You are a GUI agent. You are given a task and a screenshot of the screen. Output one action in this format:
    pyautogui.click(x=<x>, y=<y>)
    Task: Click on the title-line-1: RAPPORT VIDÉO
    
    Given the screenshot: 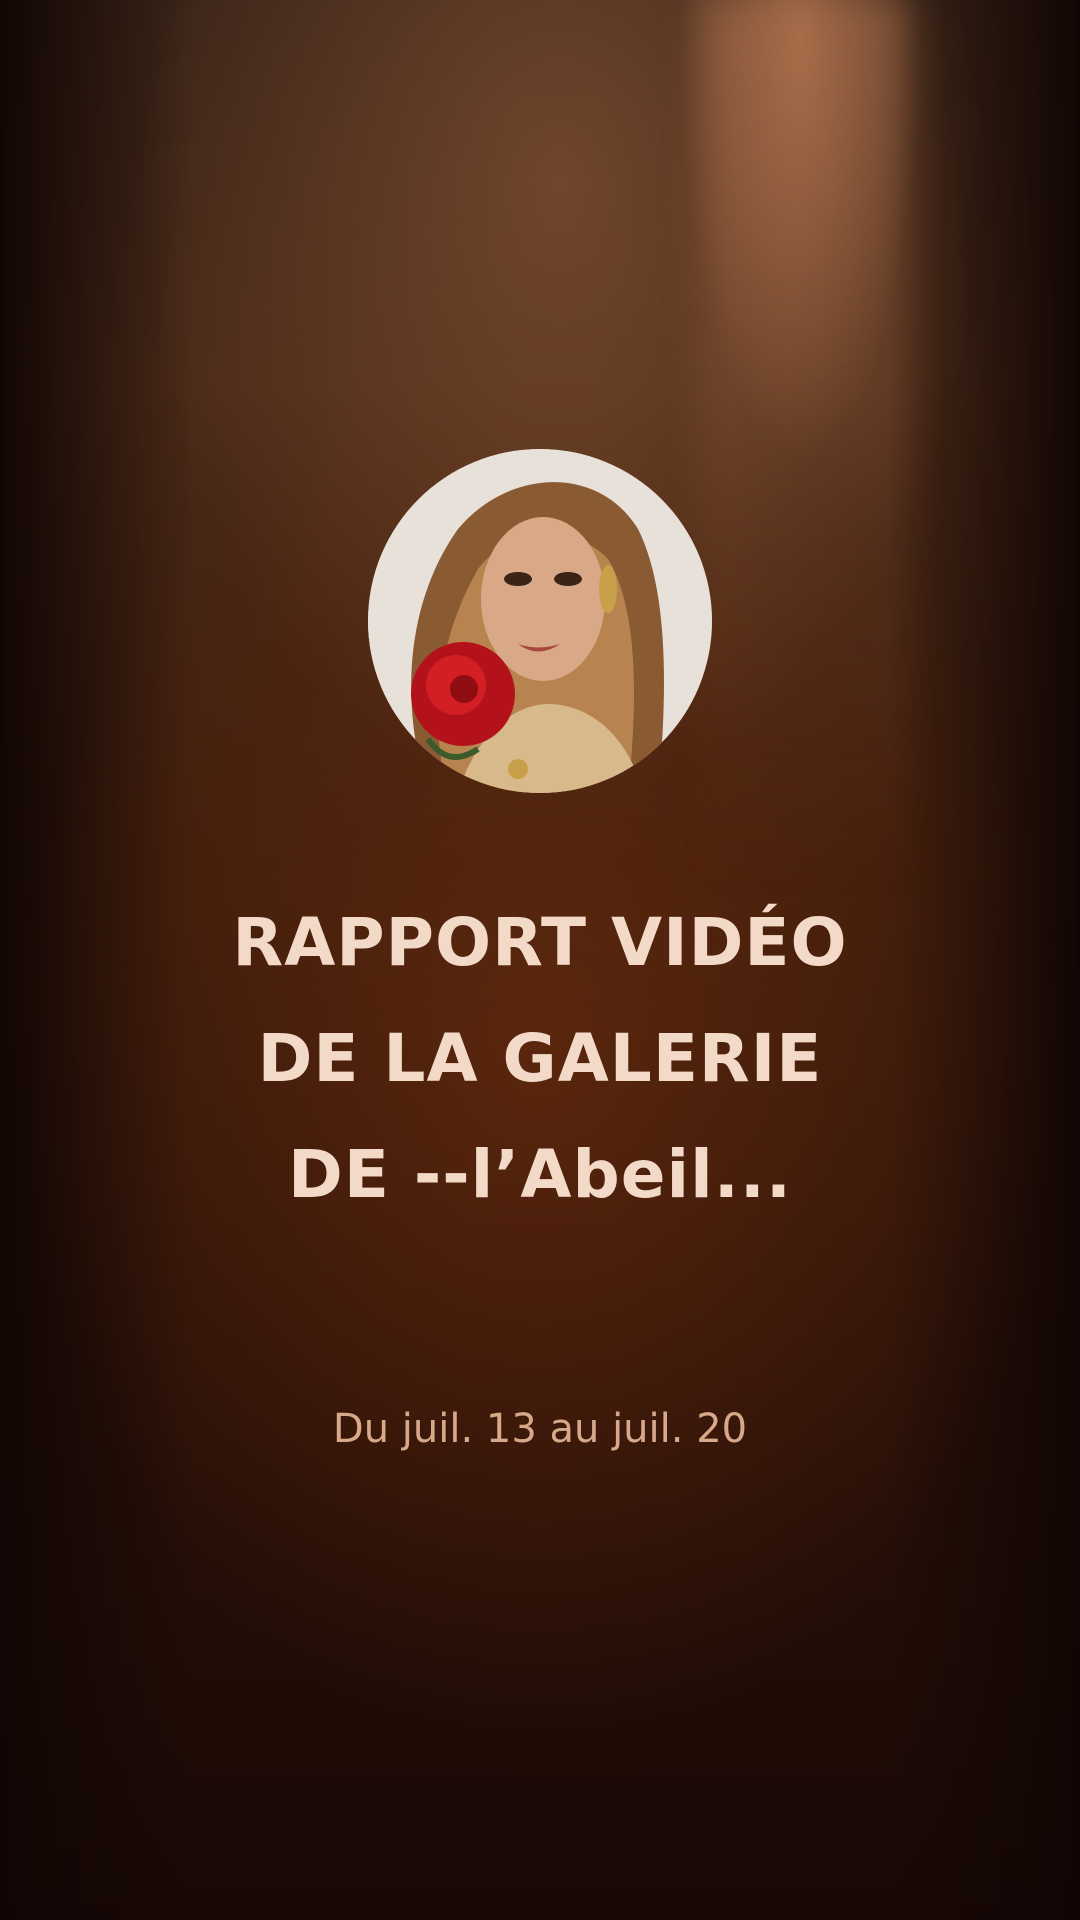 What is the action you would take?
    pyautogui.click(x=540, y=942)
    